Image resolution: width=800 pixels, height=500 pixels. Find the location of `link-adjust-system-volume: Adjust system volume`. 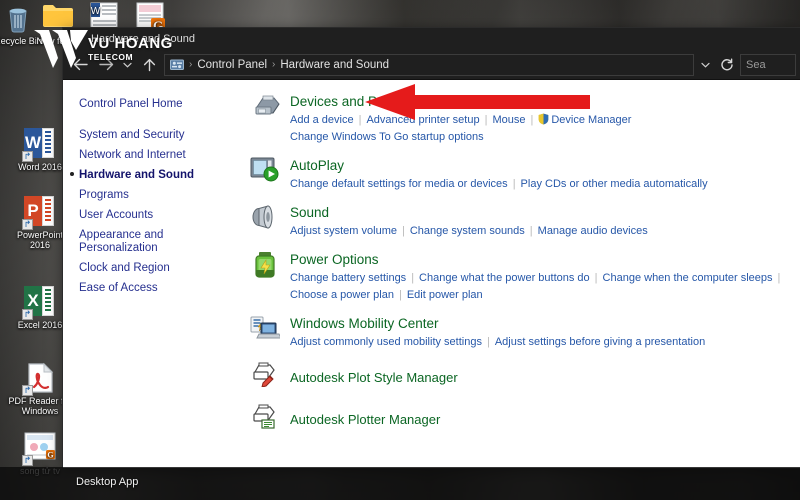

link-adjust-system-volume: Adjust system volume is located at coordinates (343, 231).